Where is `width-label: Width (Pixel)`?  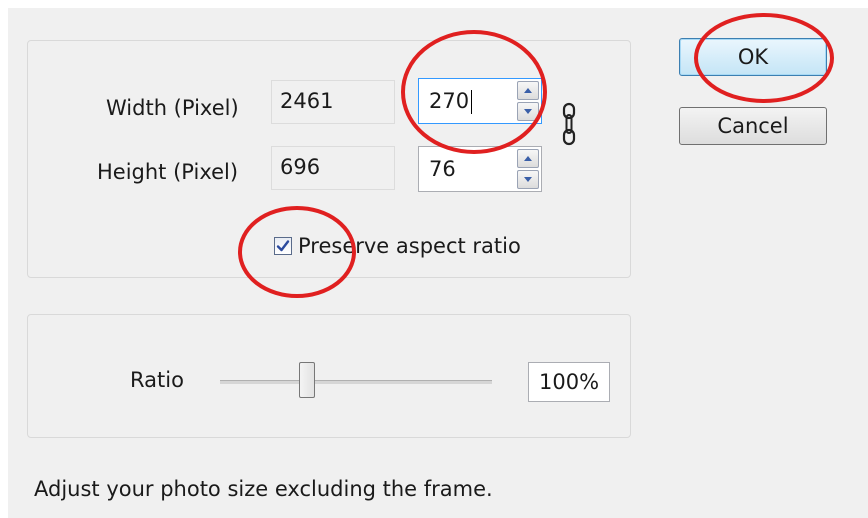
width-label: Width (Pixel) is located at coordinates (172, 108).